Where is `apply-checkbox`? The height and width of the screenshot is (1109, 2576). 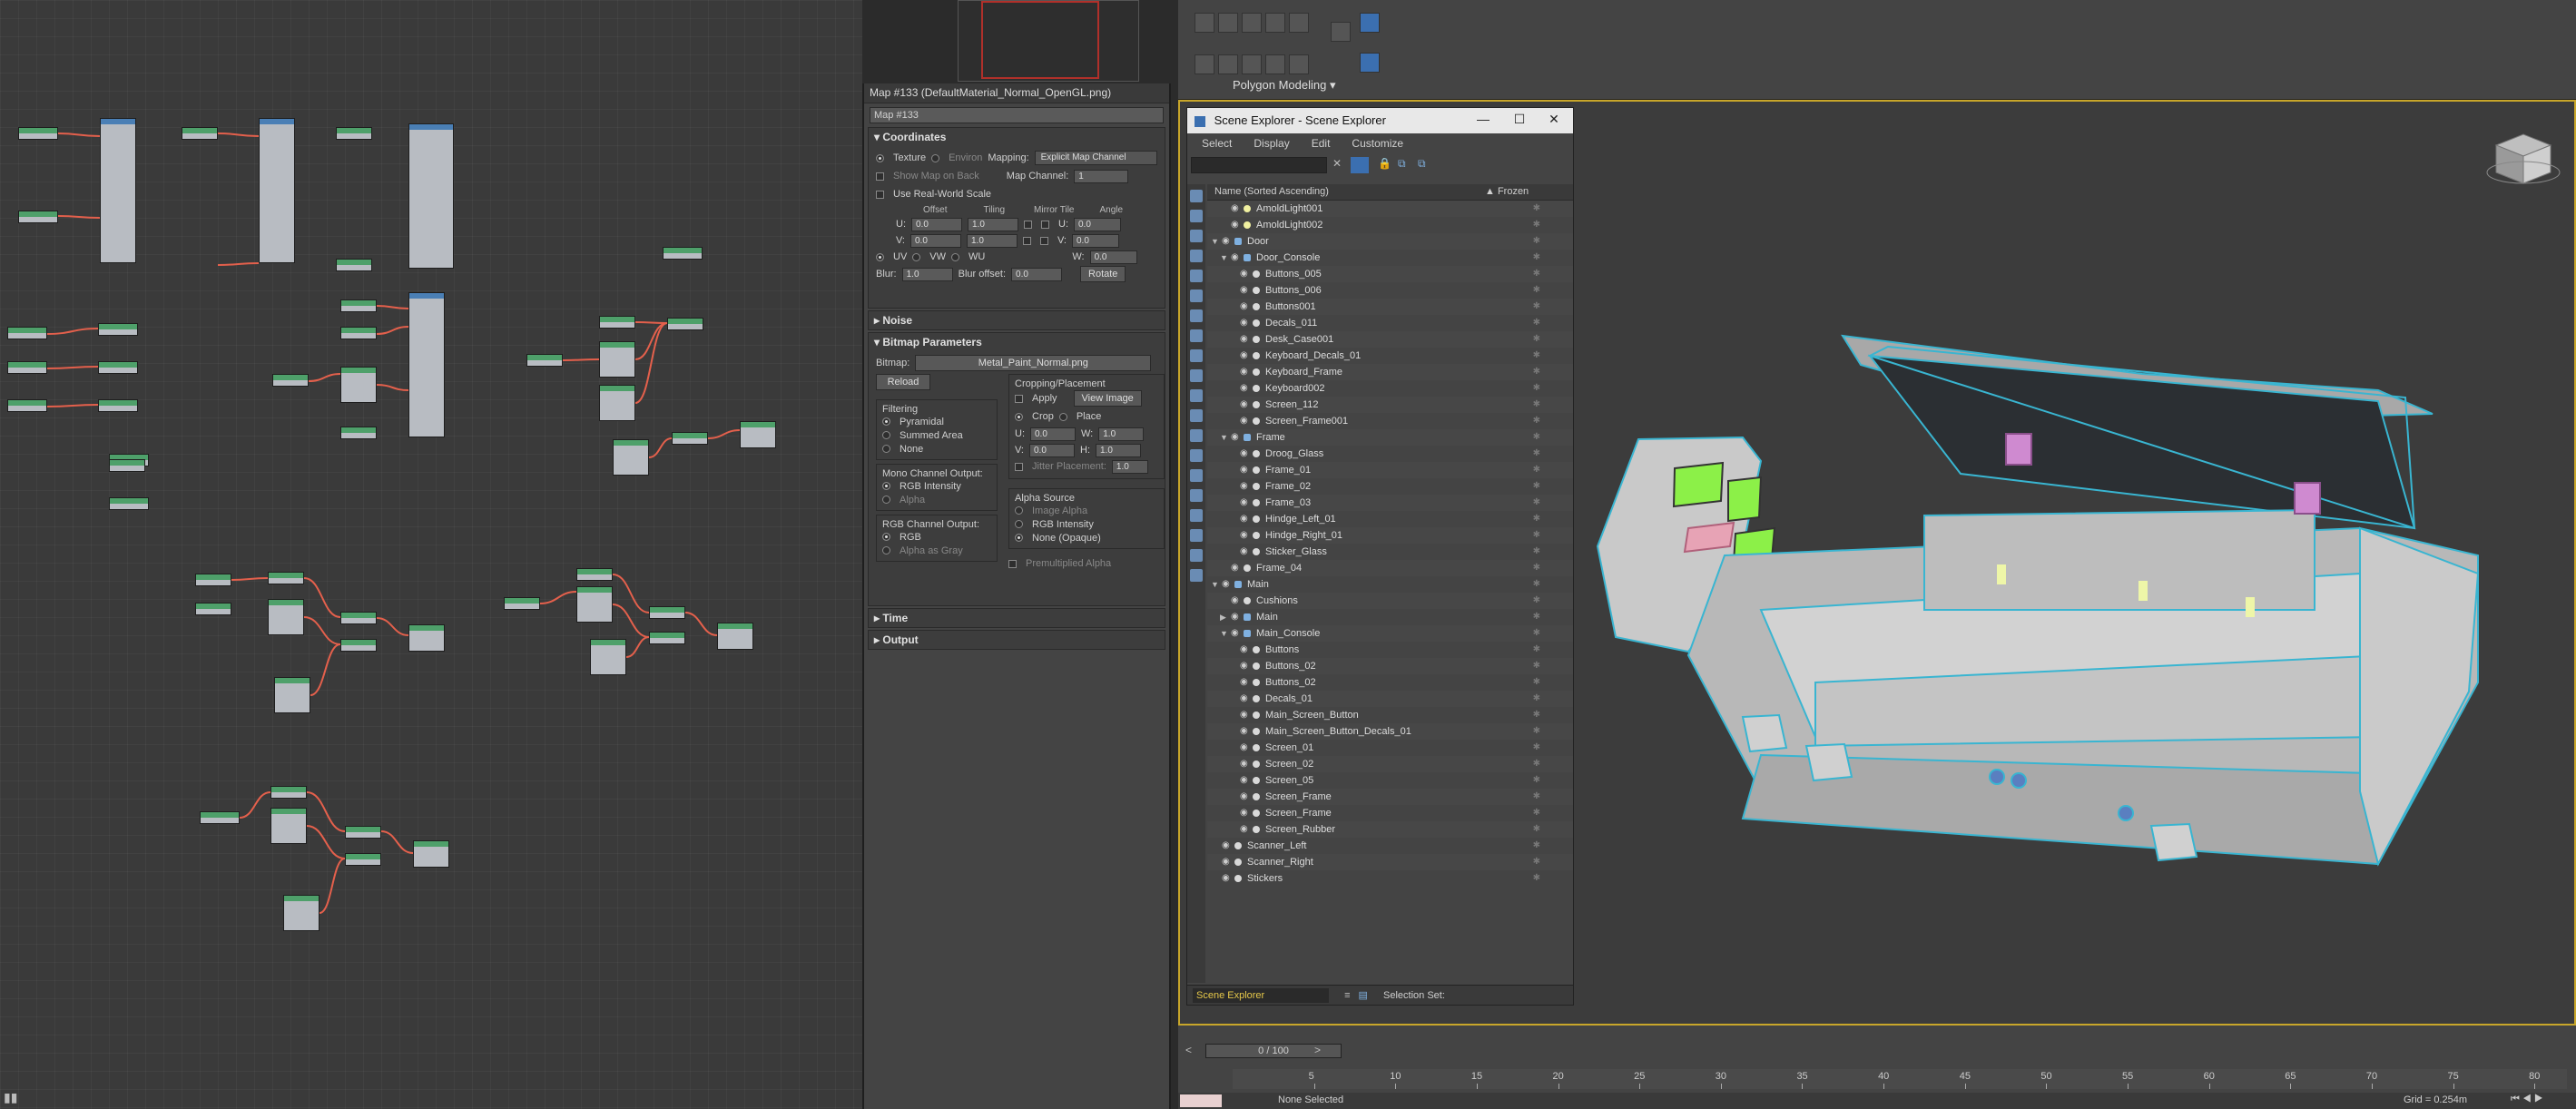 apply-checkbox is located at coordinates (1019, 398).